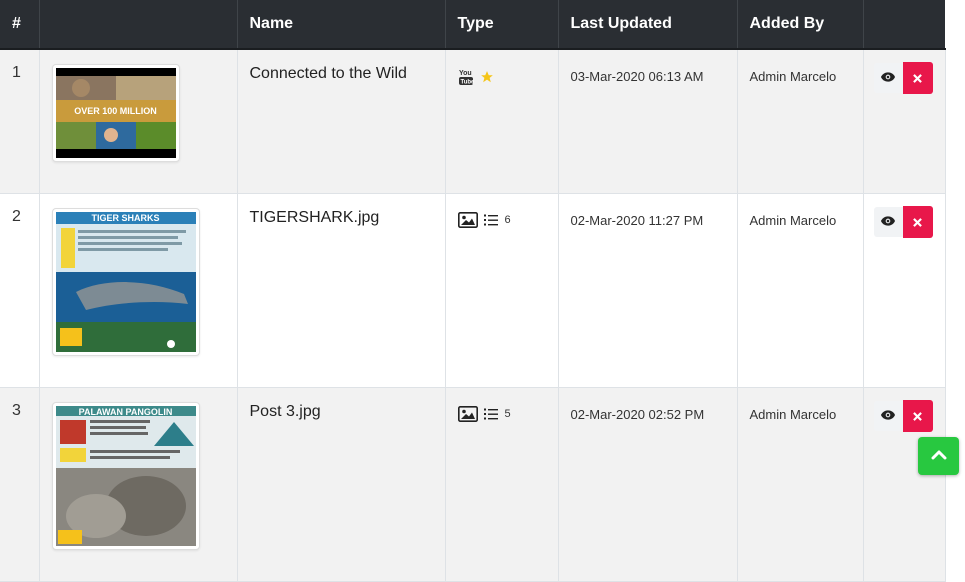  I want to click on header-thumb, so click(138, 25).